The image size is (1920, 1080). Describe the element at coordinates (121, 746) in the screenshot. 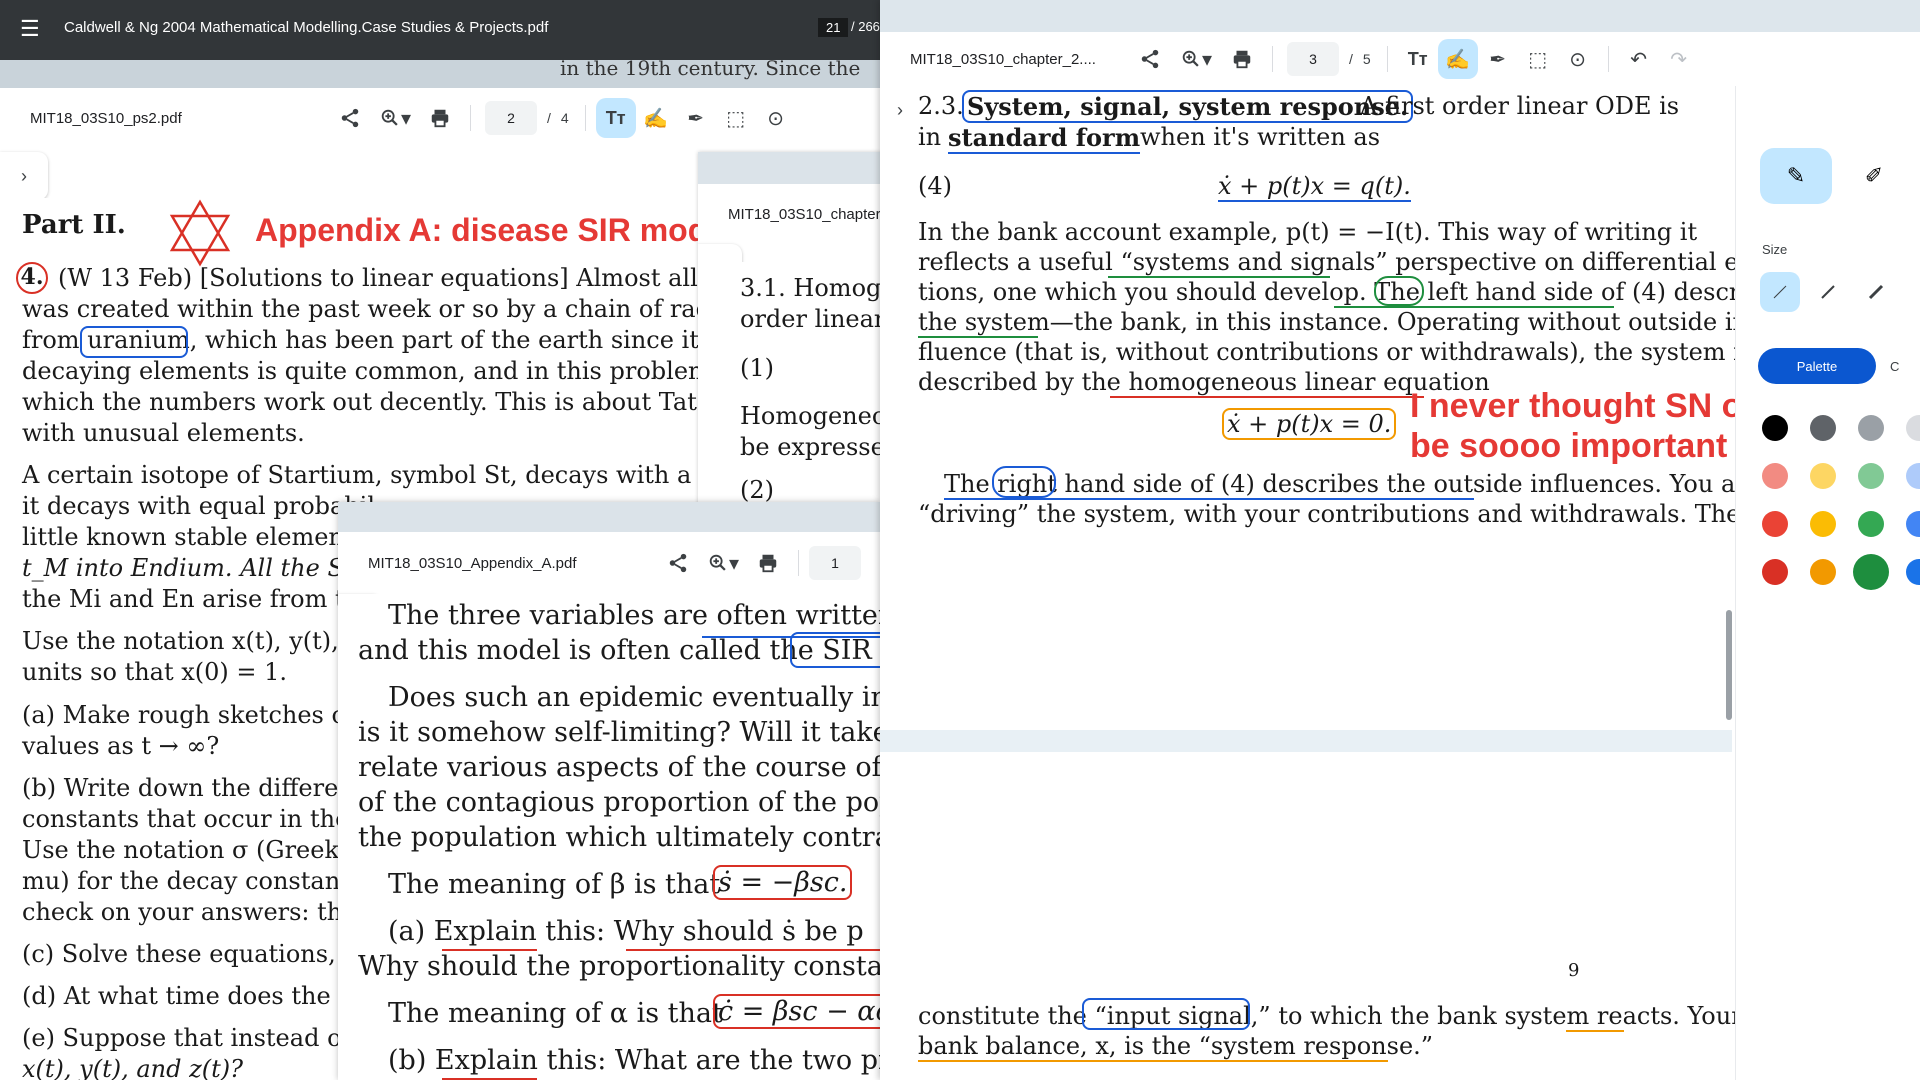

I see `text-line: values as t → ∞?` at that location.